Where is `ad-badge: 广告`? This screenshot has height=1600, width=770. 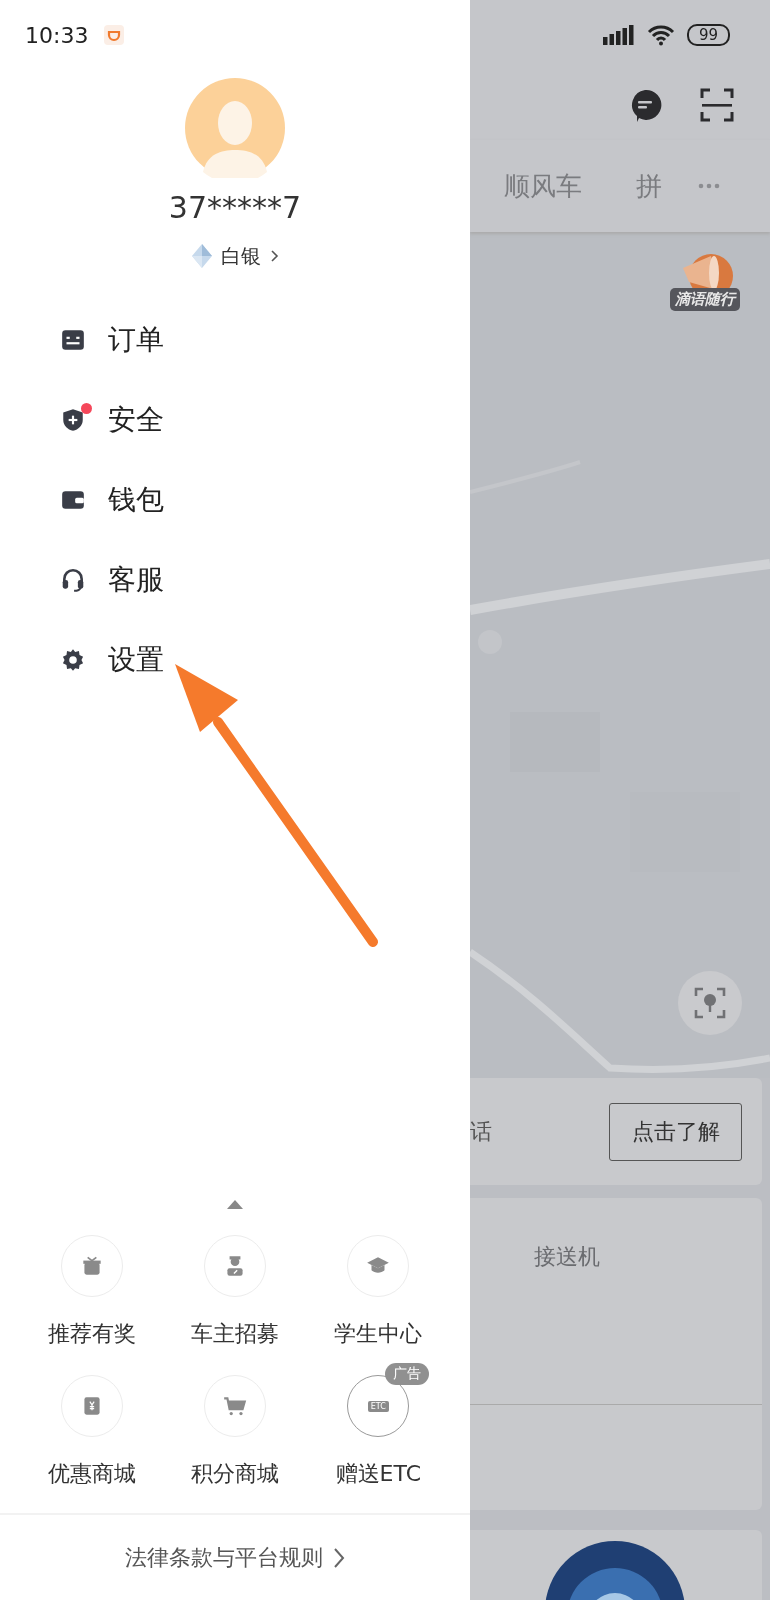 ad-badge: 广告 is located at coordinates (407, 1374).